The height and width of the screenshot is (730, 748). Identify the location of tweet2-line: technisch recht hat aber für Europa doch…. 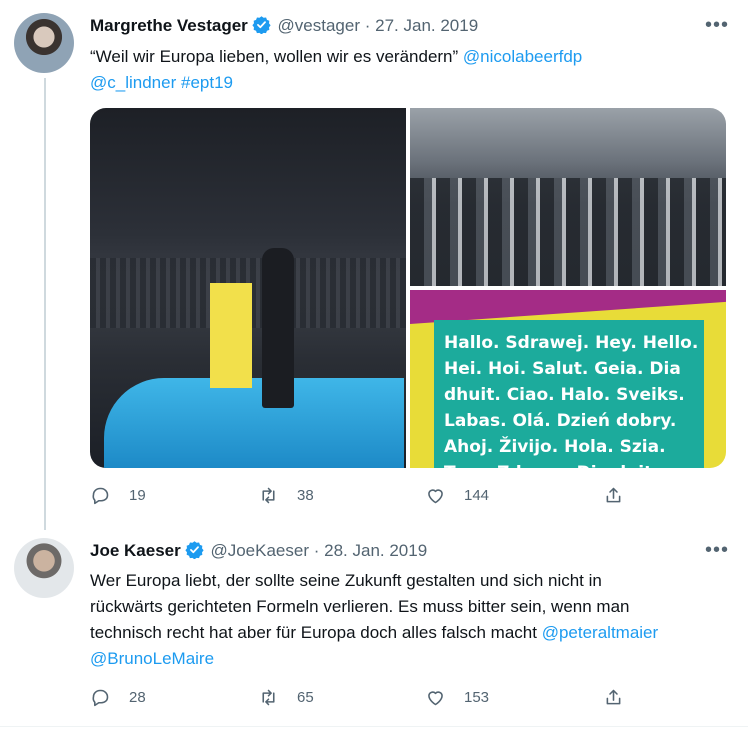
(313, 632).